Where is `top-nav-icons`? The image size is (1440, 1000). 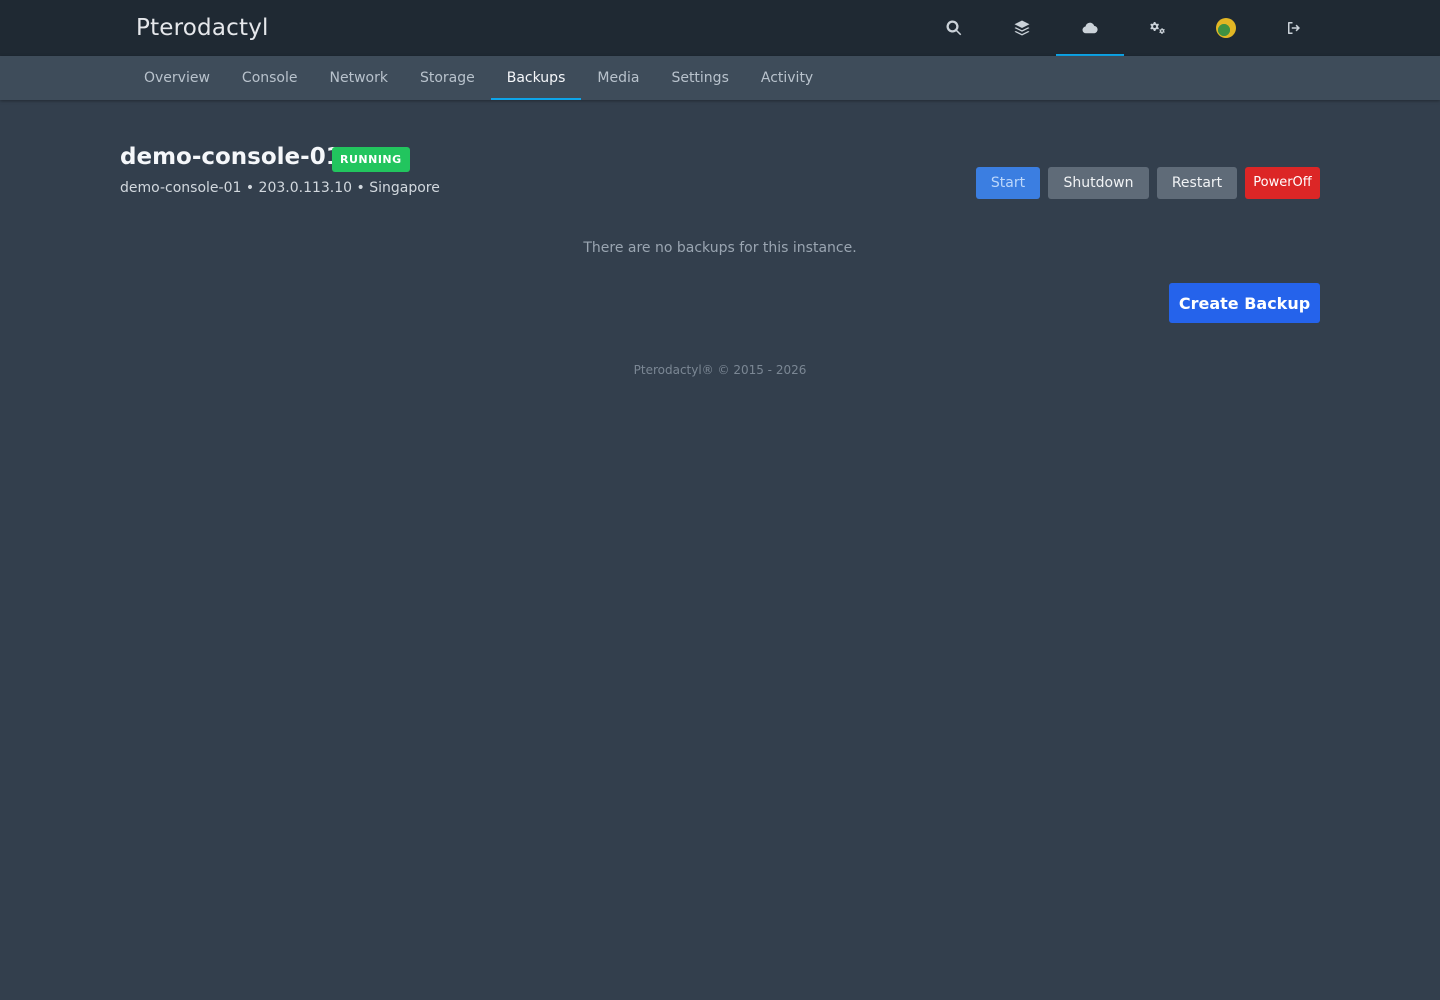
top-nav-icons is located at coordinates (1124, 28).